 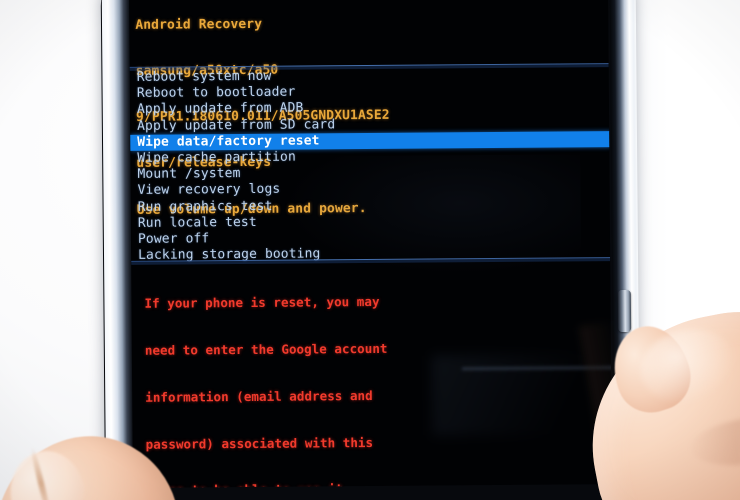 What do you see at coordinates (431, 215) in the screenshot?
I see `screen-reflection-mid` at bounding box center [431, 215].